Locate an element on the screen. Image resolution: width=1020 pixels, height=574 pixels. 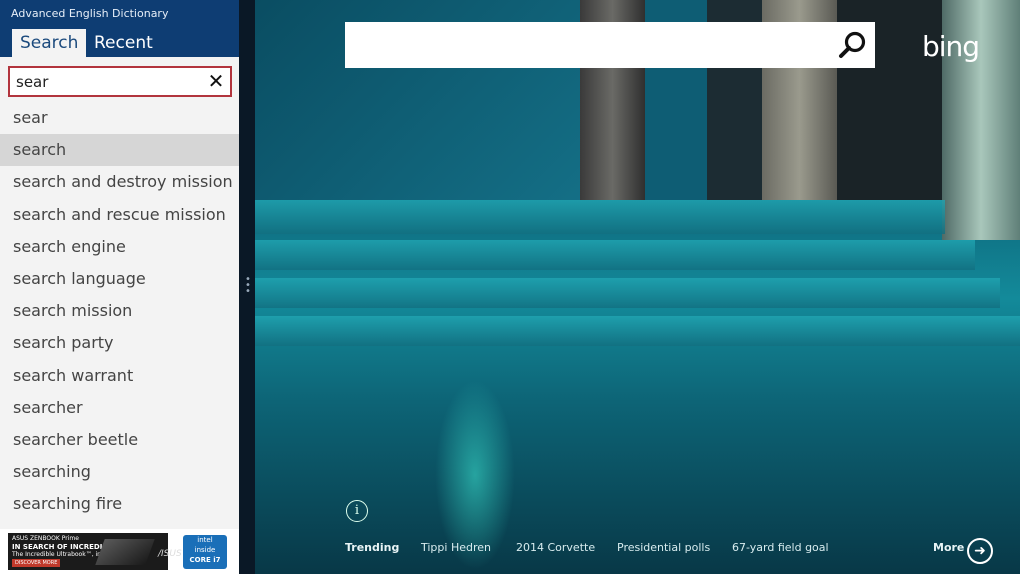
ad-discover-button: DISCOVER MORE is located at coordinates (36, 563).